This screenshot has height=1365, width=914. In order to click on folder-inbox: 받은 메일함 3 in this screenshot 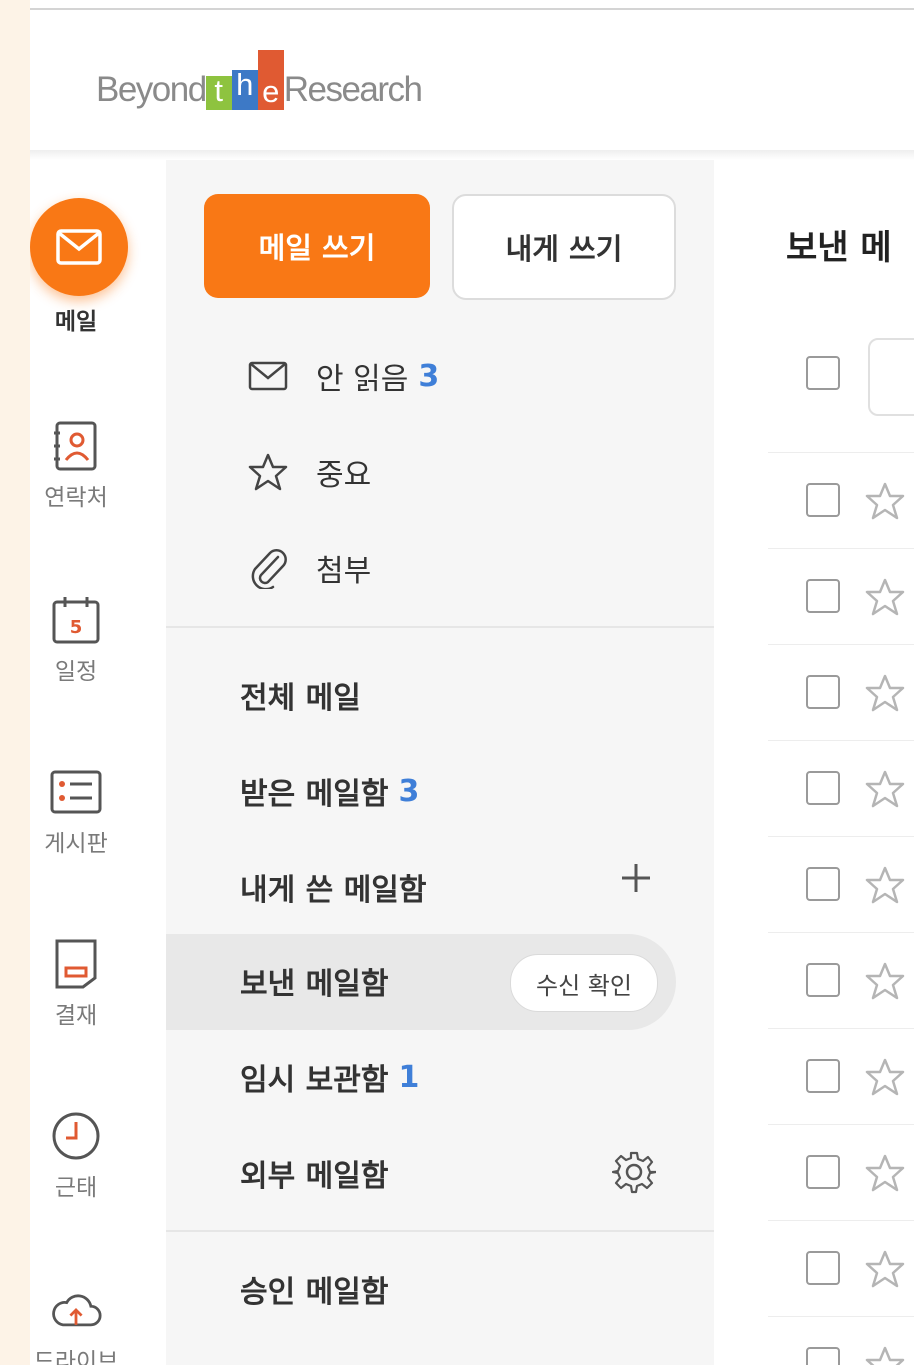, I will do `click(329, 791)`.